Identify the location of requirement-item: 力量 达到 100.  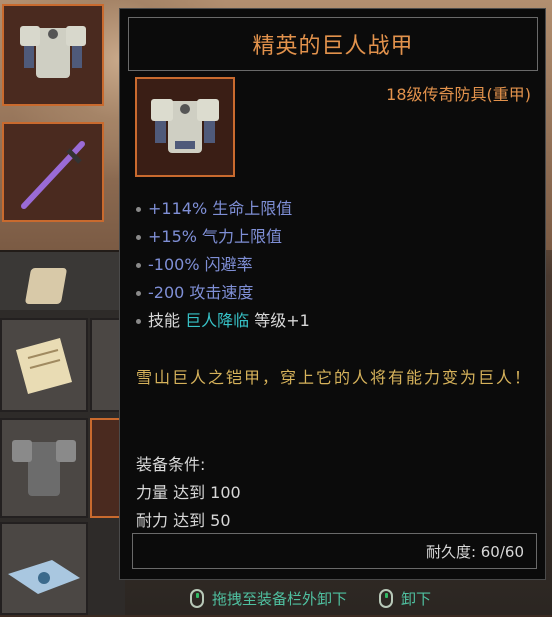
(188, 492).